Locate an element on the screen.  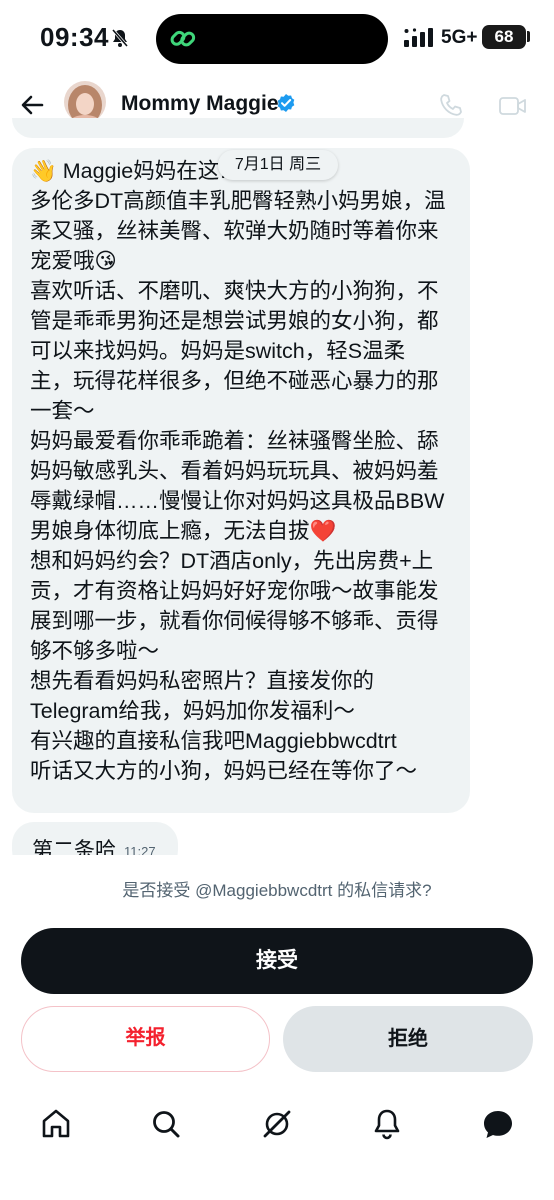
avatar is located at coordinates (85, 102).